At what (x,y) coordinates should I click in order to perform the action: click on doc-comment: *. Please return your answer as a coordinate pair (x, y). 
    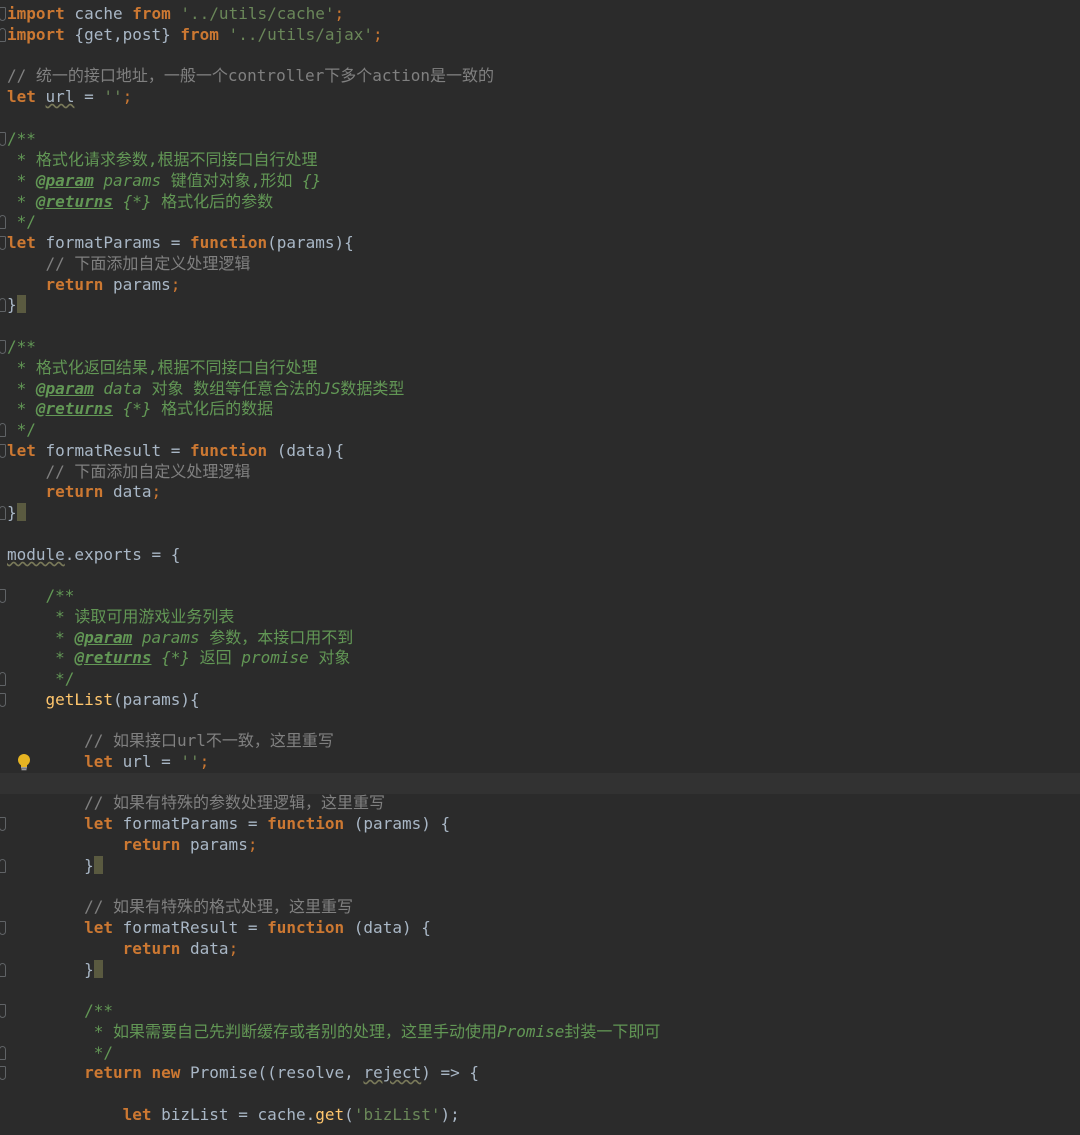
    Looking at the image, I should click on (21, 408).